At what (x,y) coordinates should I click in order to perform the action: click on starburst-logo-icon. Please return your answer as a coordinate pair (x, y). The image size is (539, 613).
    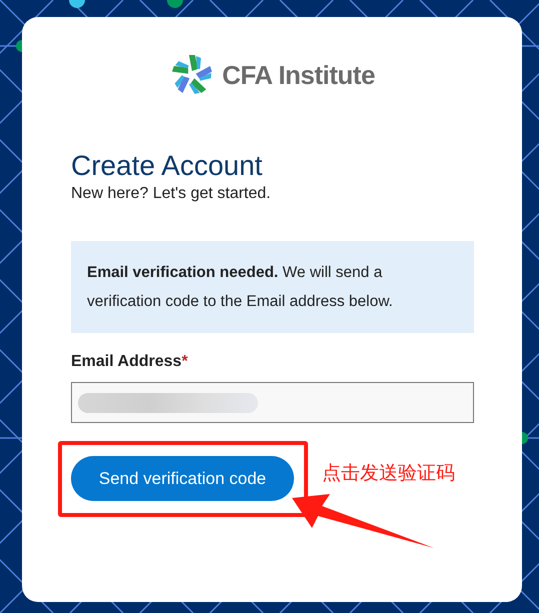
    Looking at the image, I should click on (192, 75).